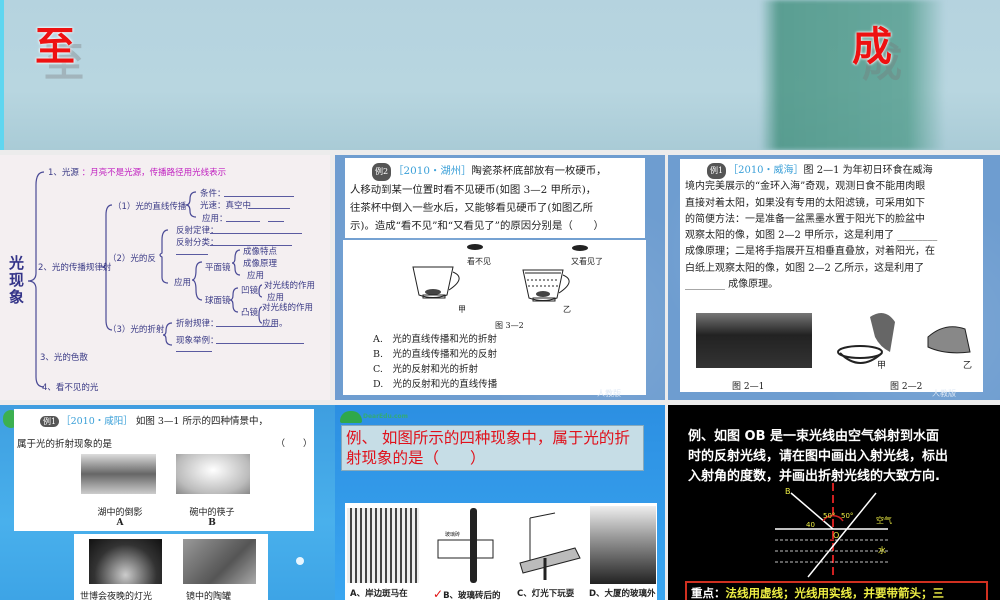  Describe the element at coordinates (250, 313) in the screenshot. I see `mindmap-convex: 凸镜` at that location.